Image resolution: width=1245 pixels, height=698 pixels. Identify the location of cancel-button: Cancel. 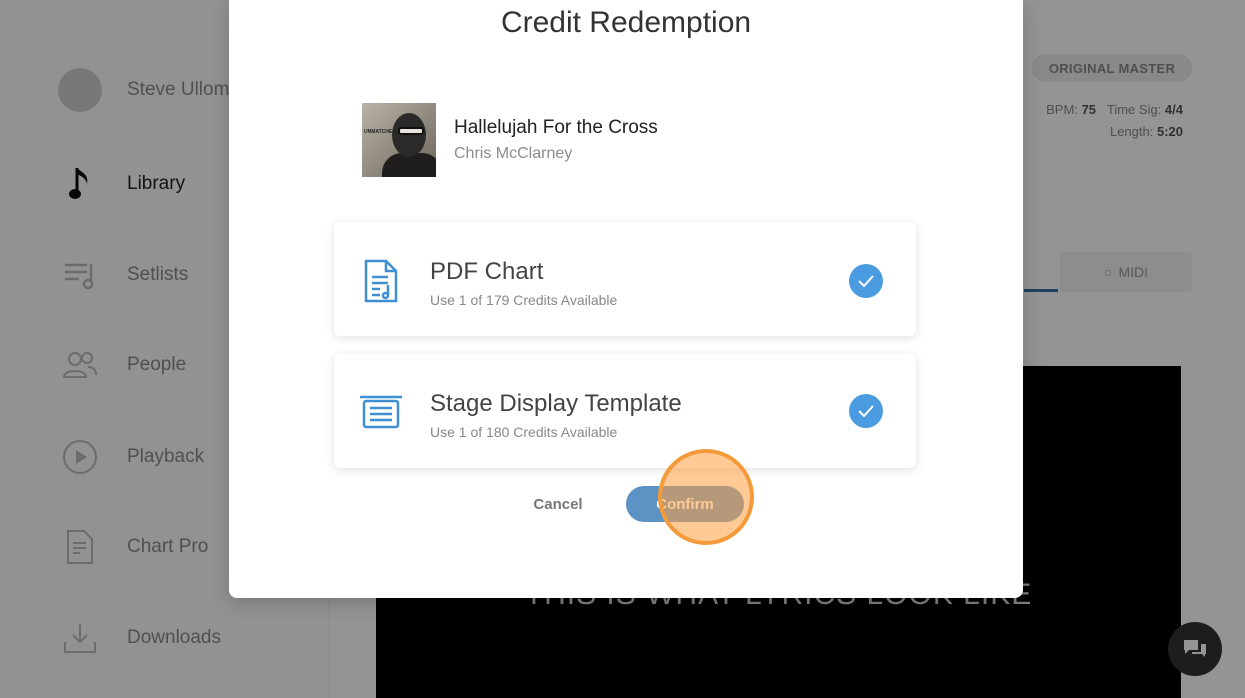
(558, 504).